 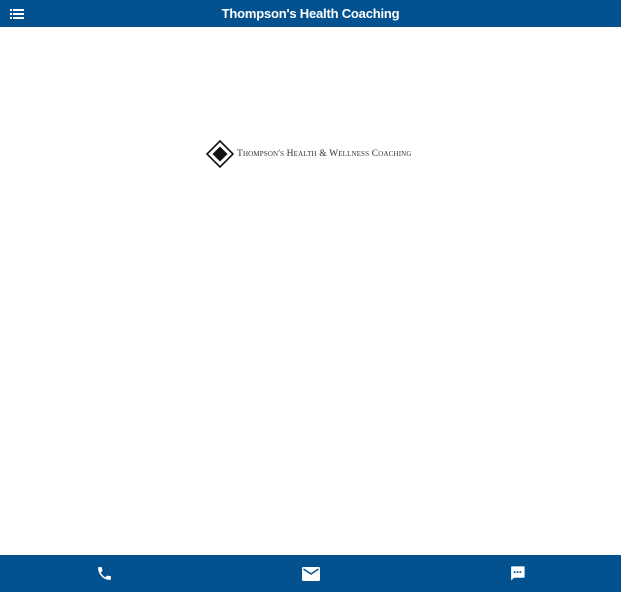 I want to click on menu-list-icon, so click(x=17, y=13).